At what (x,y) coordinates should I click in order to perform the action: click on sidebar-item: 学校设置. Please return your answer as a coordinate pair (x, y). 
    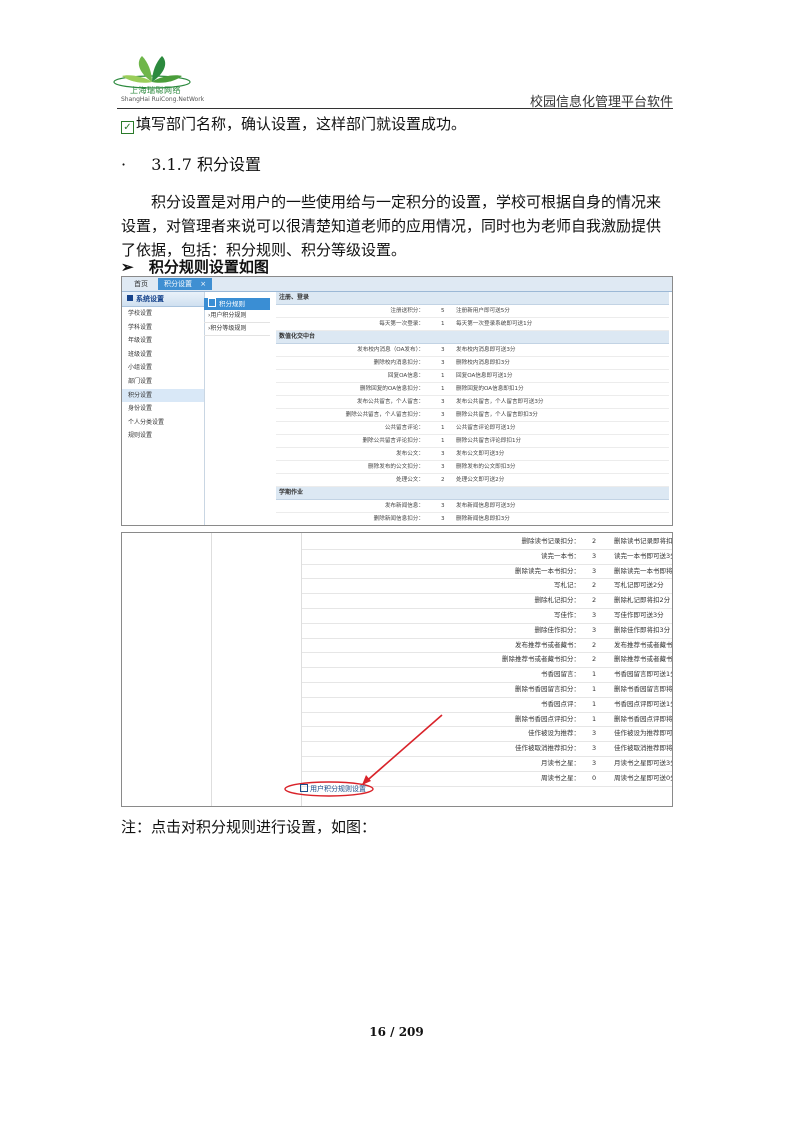
    Looking at the image, I should click on (163, 314).